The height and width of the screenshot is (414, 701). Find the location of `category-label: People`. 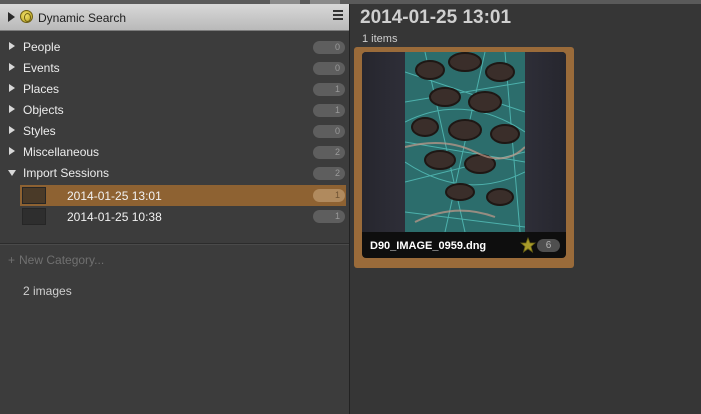

category-label: People is located at coordinates (42, 47).